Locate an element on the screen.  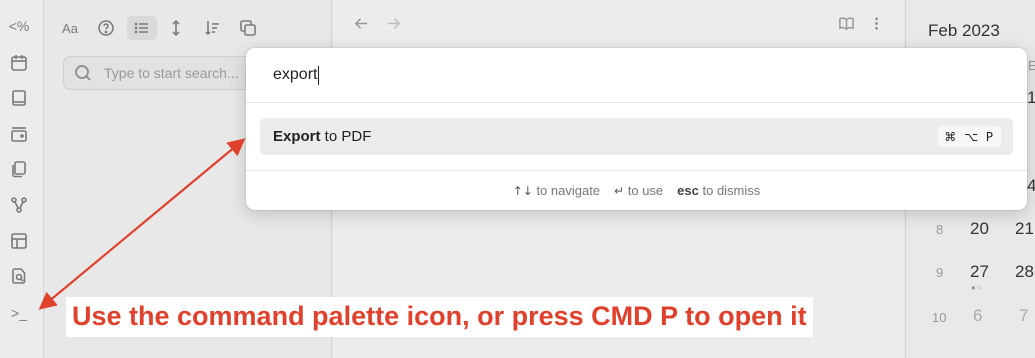
text-caret is located at coordinates (319, 75).